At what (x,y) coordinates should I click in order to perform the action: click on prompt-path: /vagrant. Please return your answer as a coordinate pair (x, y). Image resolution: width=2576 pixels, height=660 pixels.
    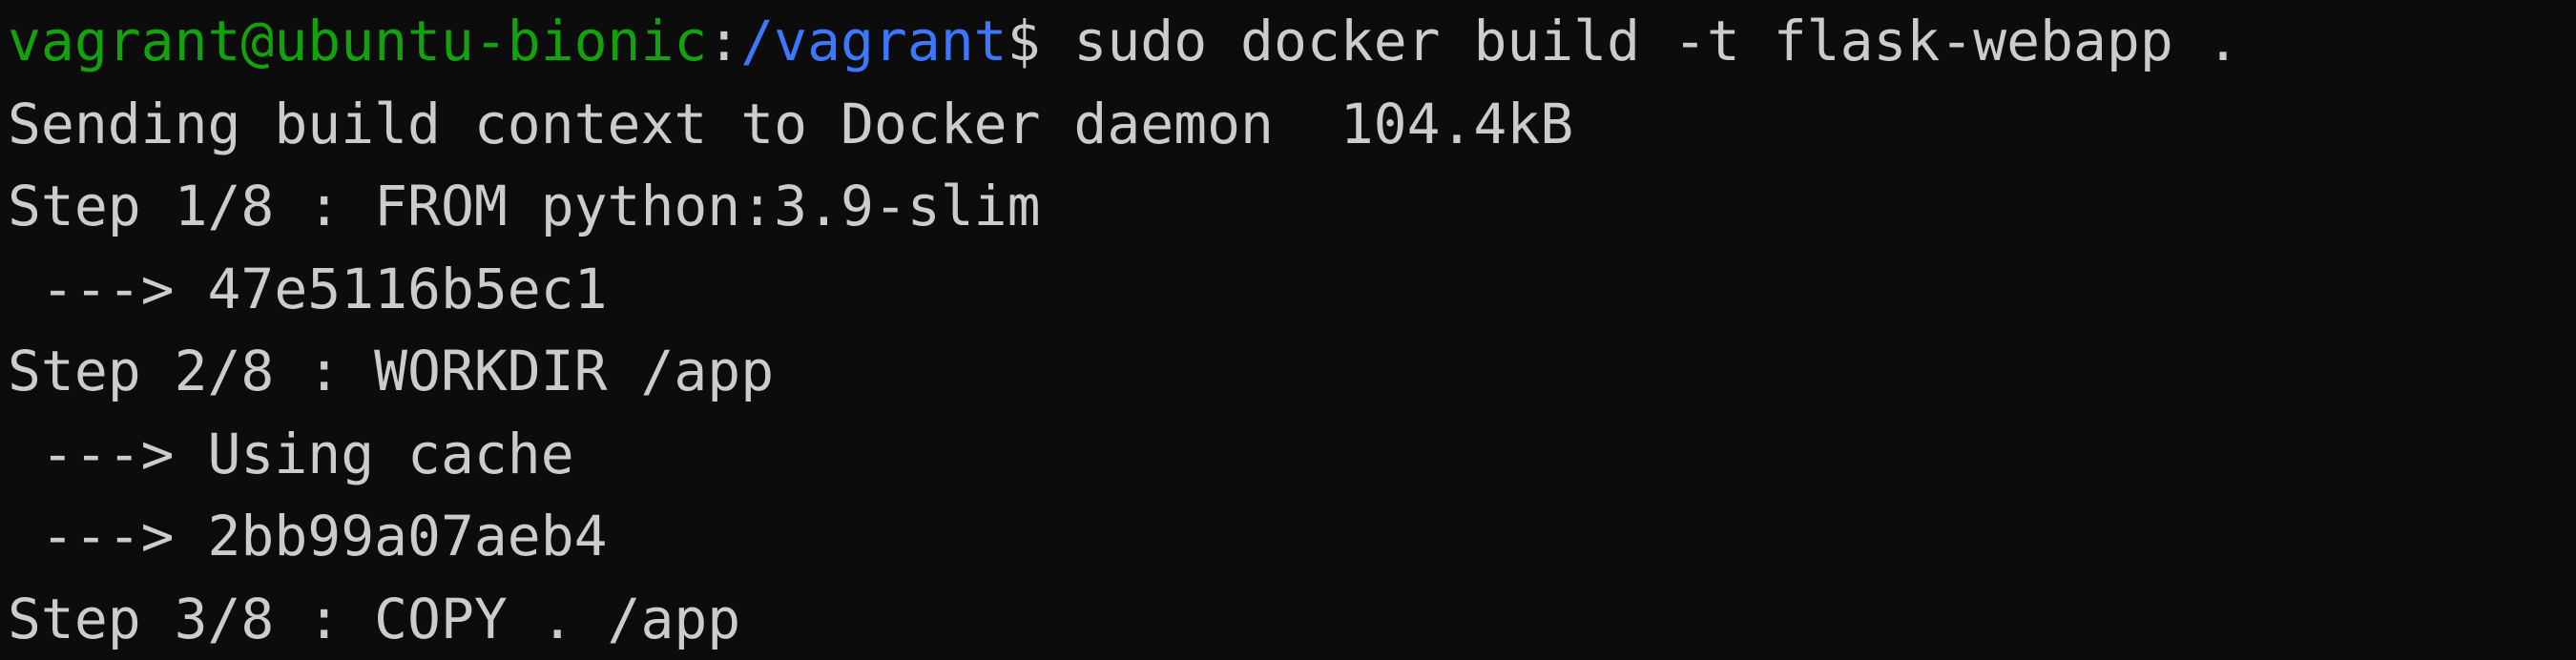
    Looking at the image, I should click on (873, 41).